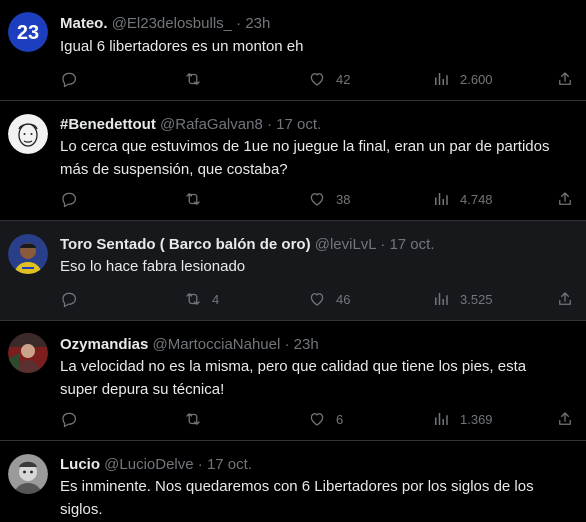 This screenshot has width=586, height=522. Describe the element at coordinates (80, 464) in the screenshot. I see `author-name: Lucio` at that location.